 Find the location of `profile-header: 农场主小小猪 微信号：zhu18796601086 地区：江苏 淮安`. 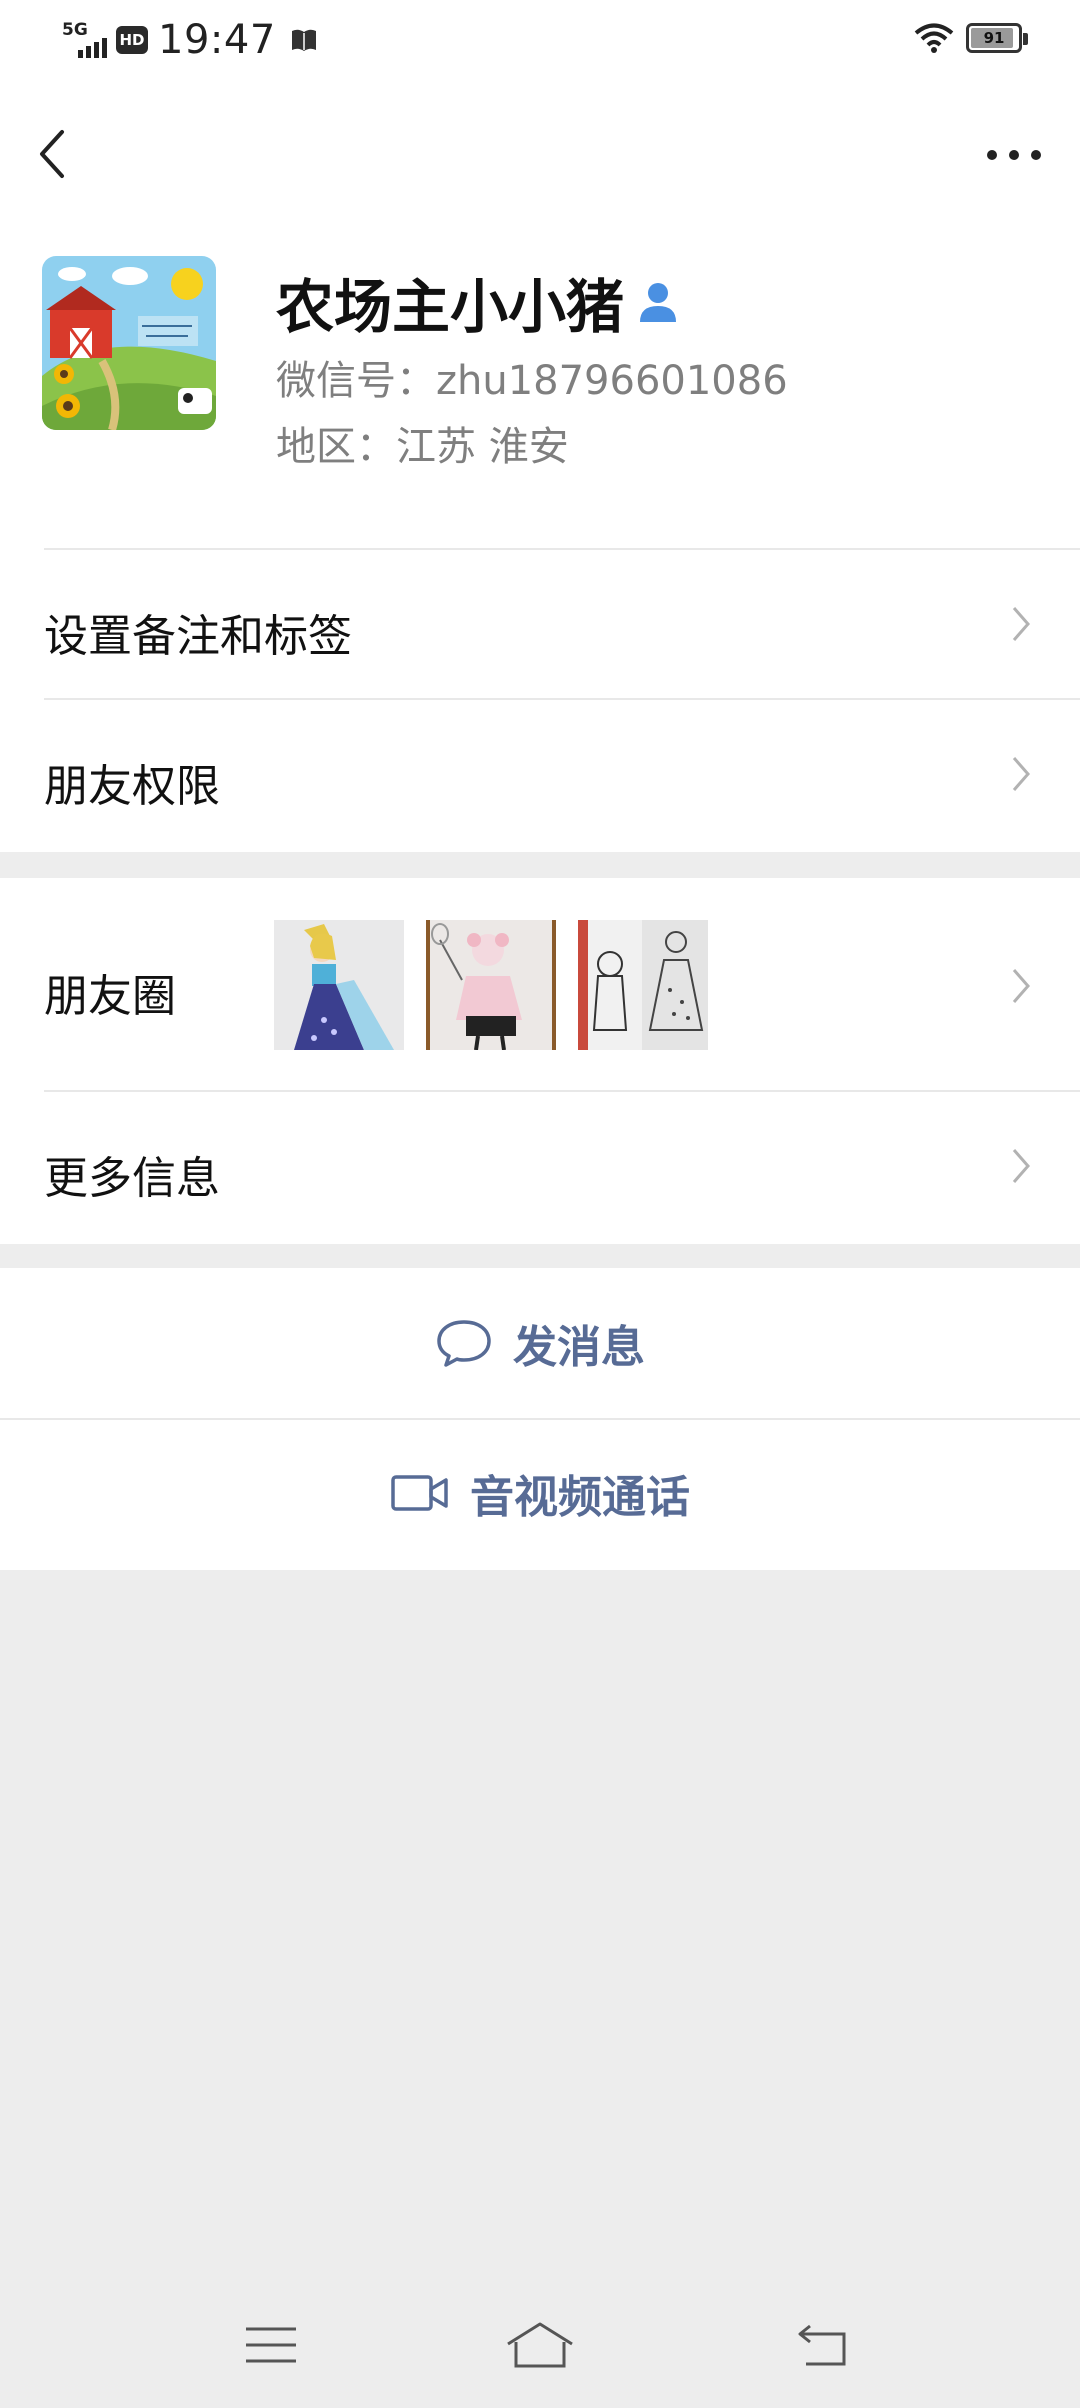

profile-header: 农场主小小猪 微信号：zhu18796601086 地区：江苏 淮安 is located at coordinates (540, 385).